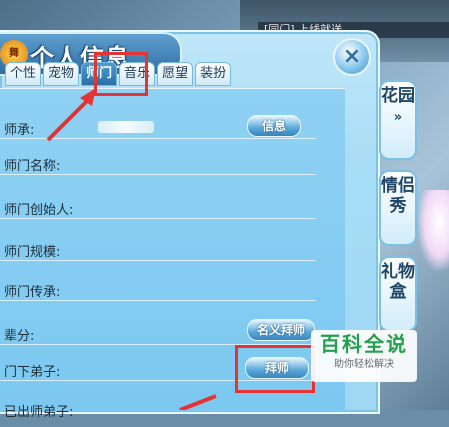 Image resolution: width=449 pixels, height=427 pixels. I want to click on graduated-label: 已出师弟子:, so click(39, 412).